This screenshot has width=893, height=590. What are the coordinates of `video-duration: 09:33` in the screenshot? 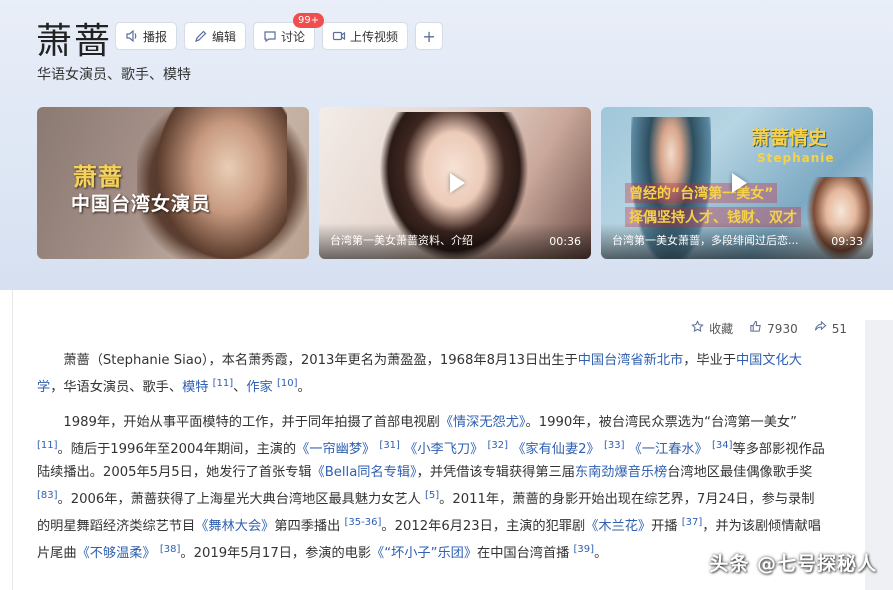 It's located at (847, 241).